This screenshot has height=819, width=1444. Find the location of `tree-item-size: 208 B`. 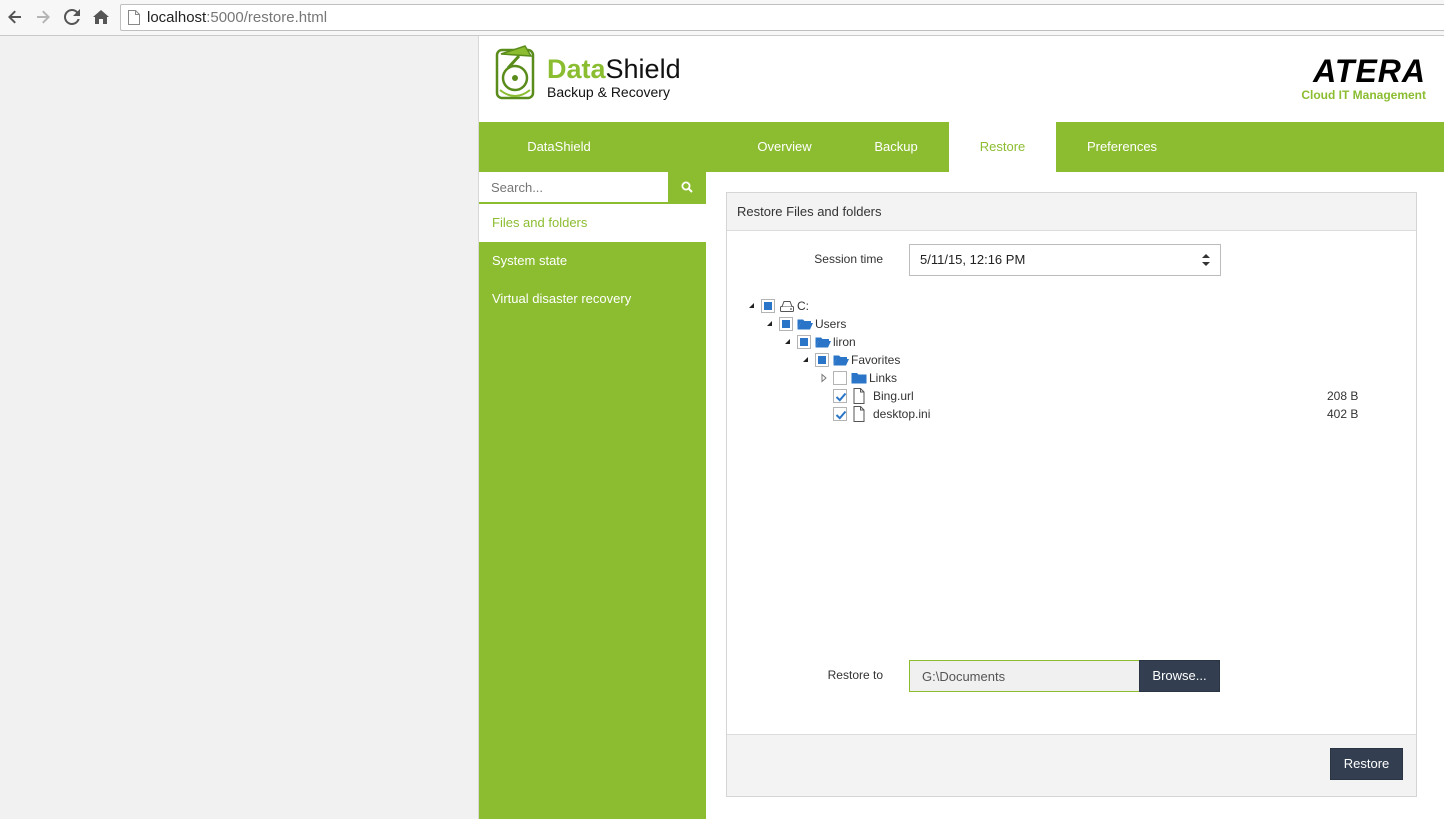

tree-item-size: 208 B is located at coordinates (1343, 396).